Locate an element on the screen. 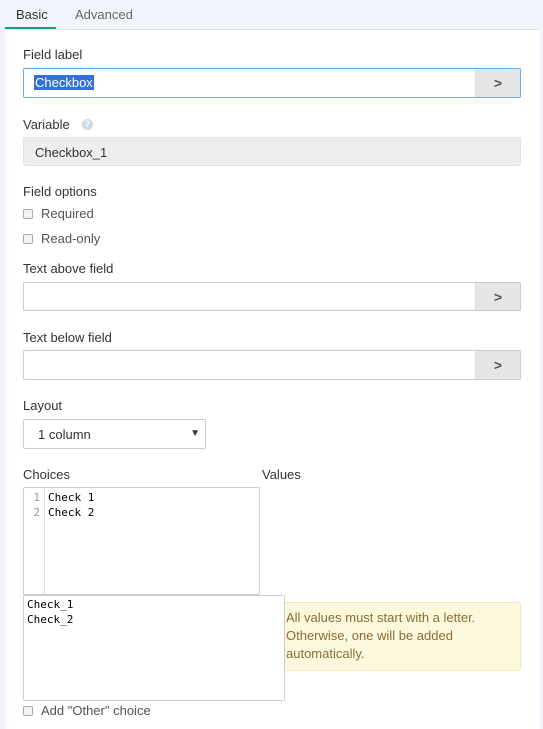  field-options-label: Field options is located at coordinates (60, 191).